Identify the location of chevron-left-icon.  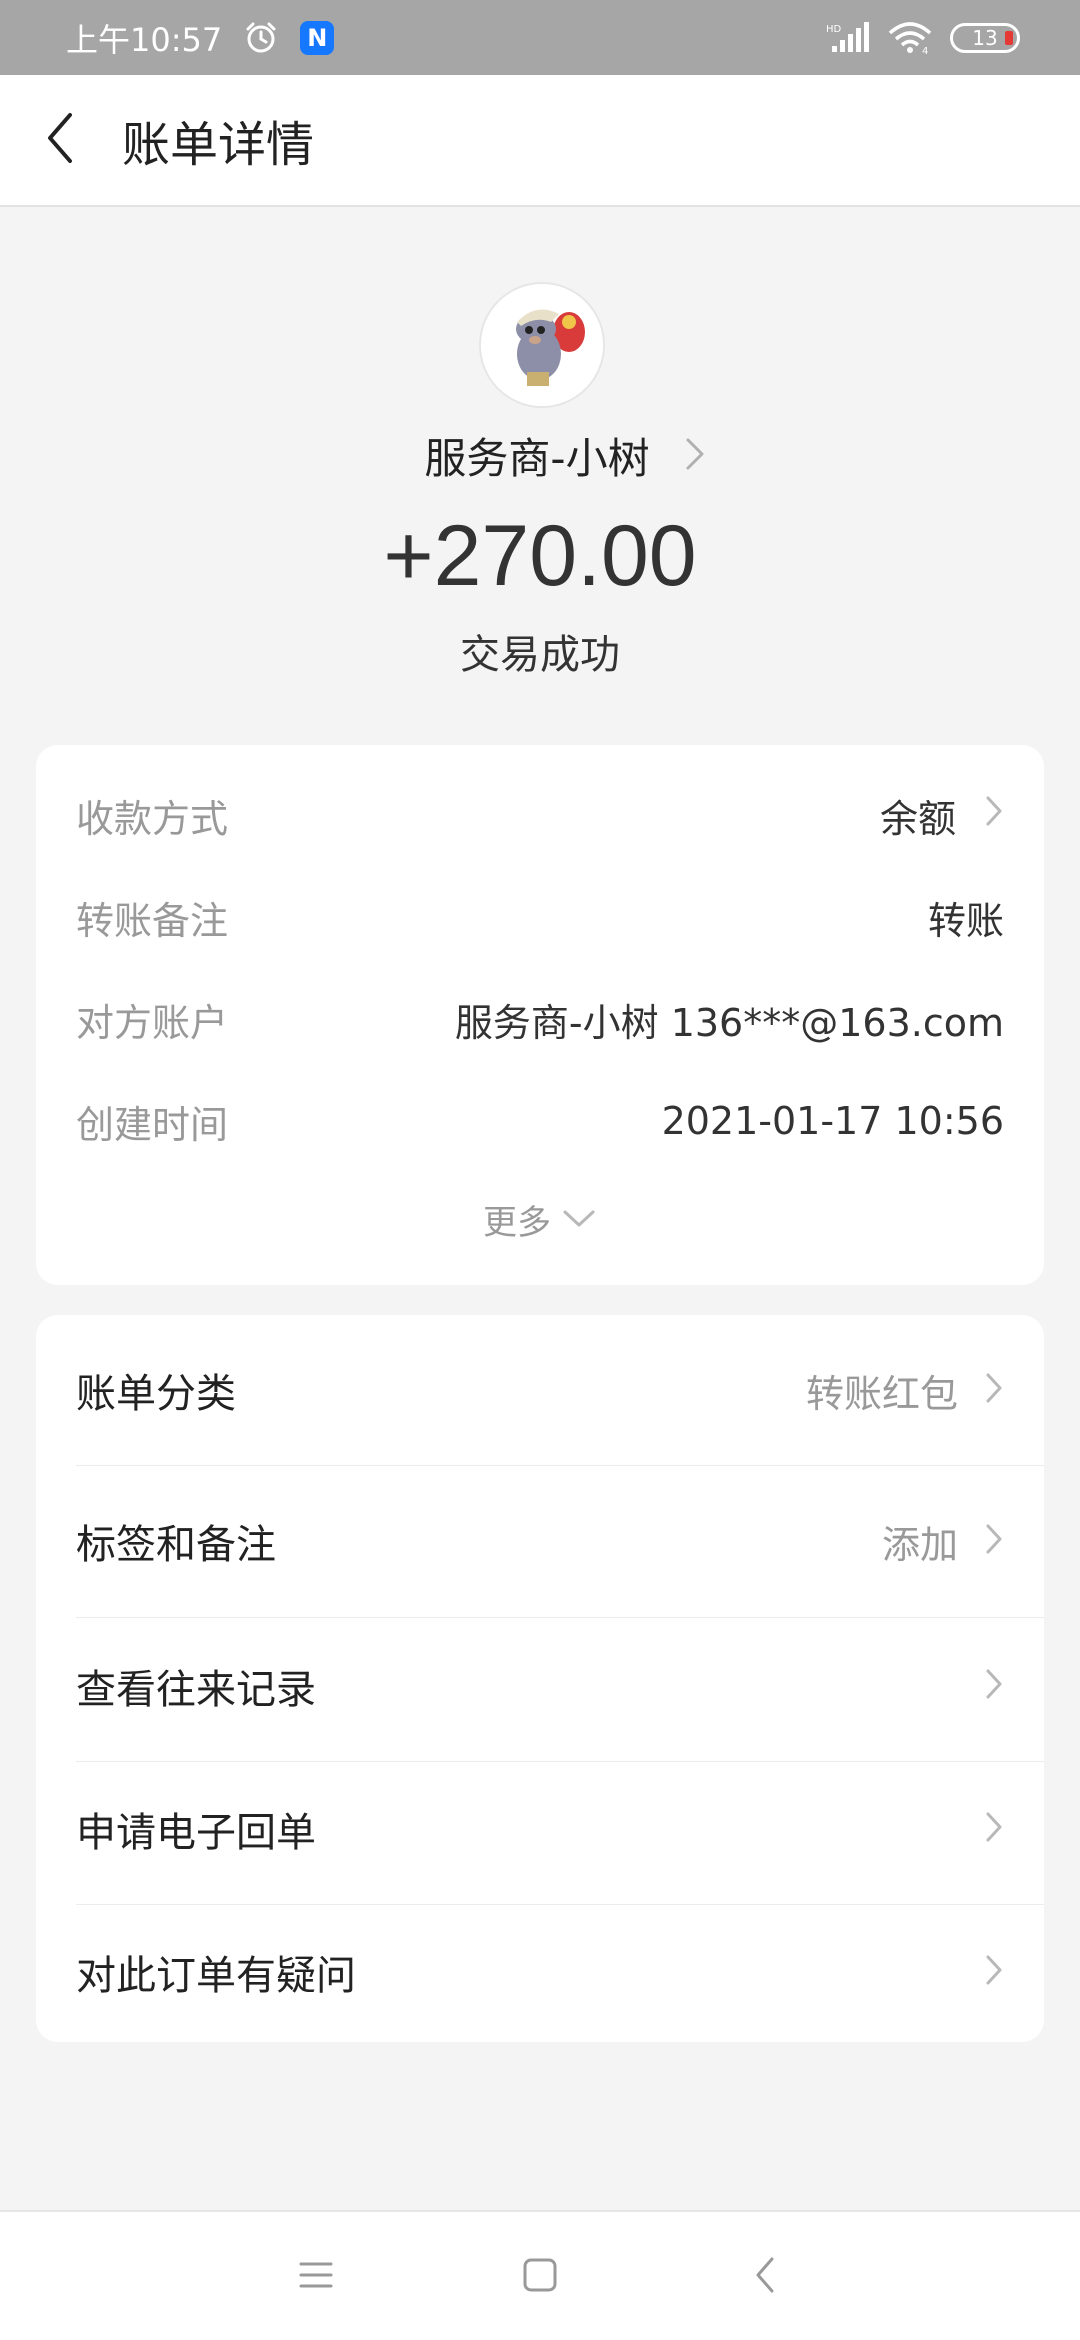
(60, 140).